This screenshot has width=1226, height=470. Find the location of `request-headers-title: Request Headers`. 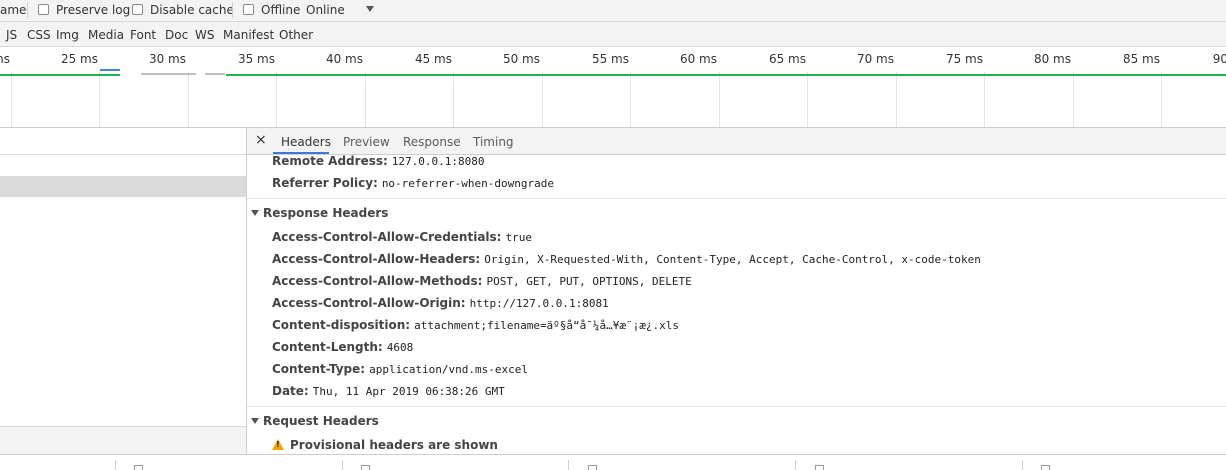

request-headers-title: Request Headers is located at coordinates (321, 421).